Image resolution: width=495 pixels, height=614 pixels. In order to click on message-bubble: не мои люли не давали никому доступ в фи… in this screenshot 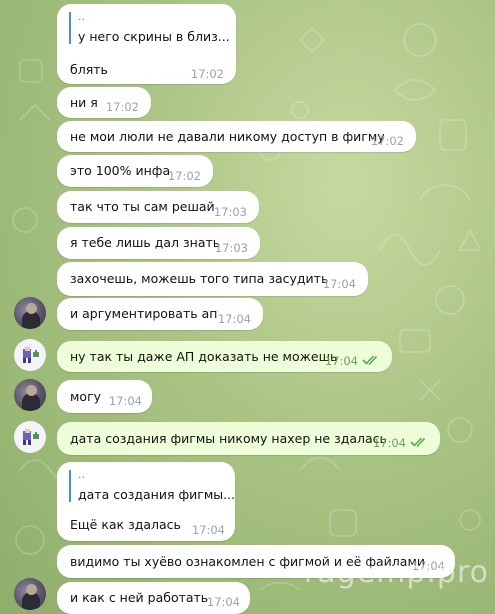, I will do `click(236, 136)`.